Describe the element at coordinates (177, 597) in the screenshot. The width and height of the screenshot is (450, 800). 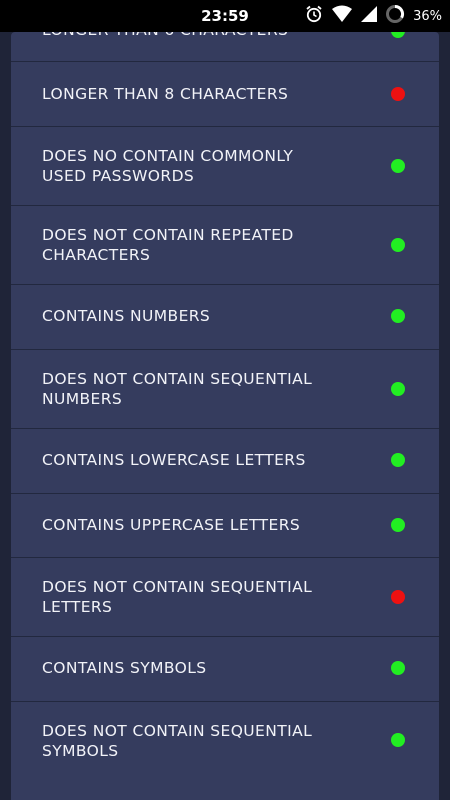
I see `check-label: DOES NOT CONTAIN SEQUENTIAL LETTERS` at that location.